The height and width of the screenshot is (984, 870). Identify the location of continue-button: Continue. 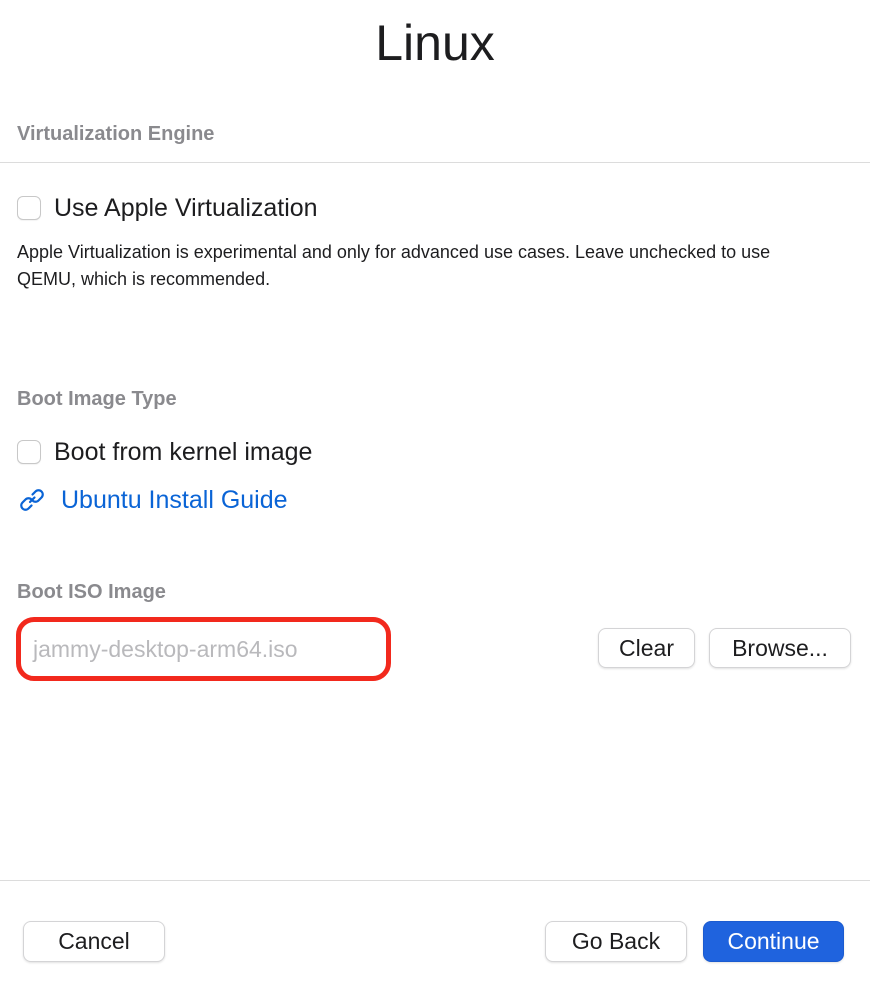
(773, 941).